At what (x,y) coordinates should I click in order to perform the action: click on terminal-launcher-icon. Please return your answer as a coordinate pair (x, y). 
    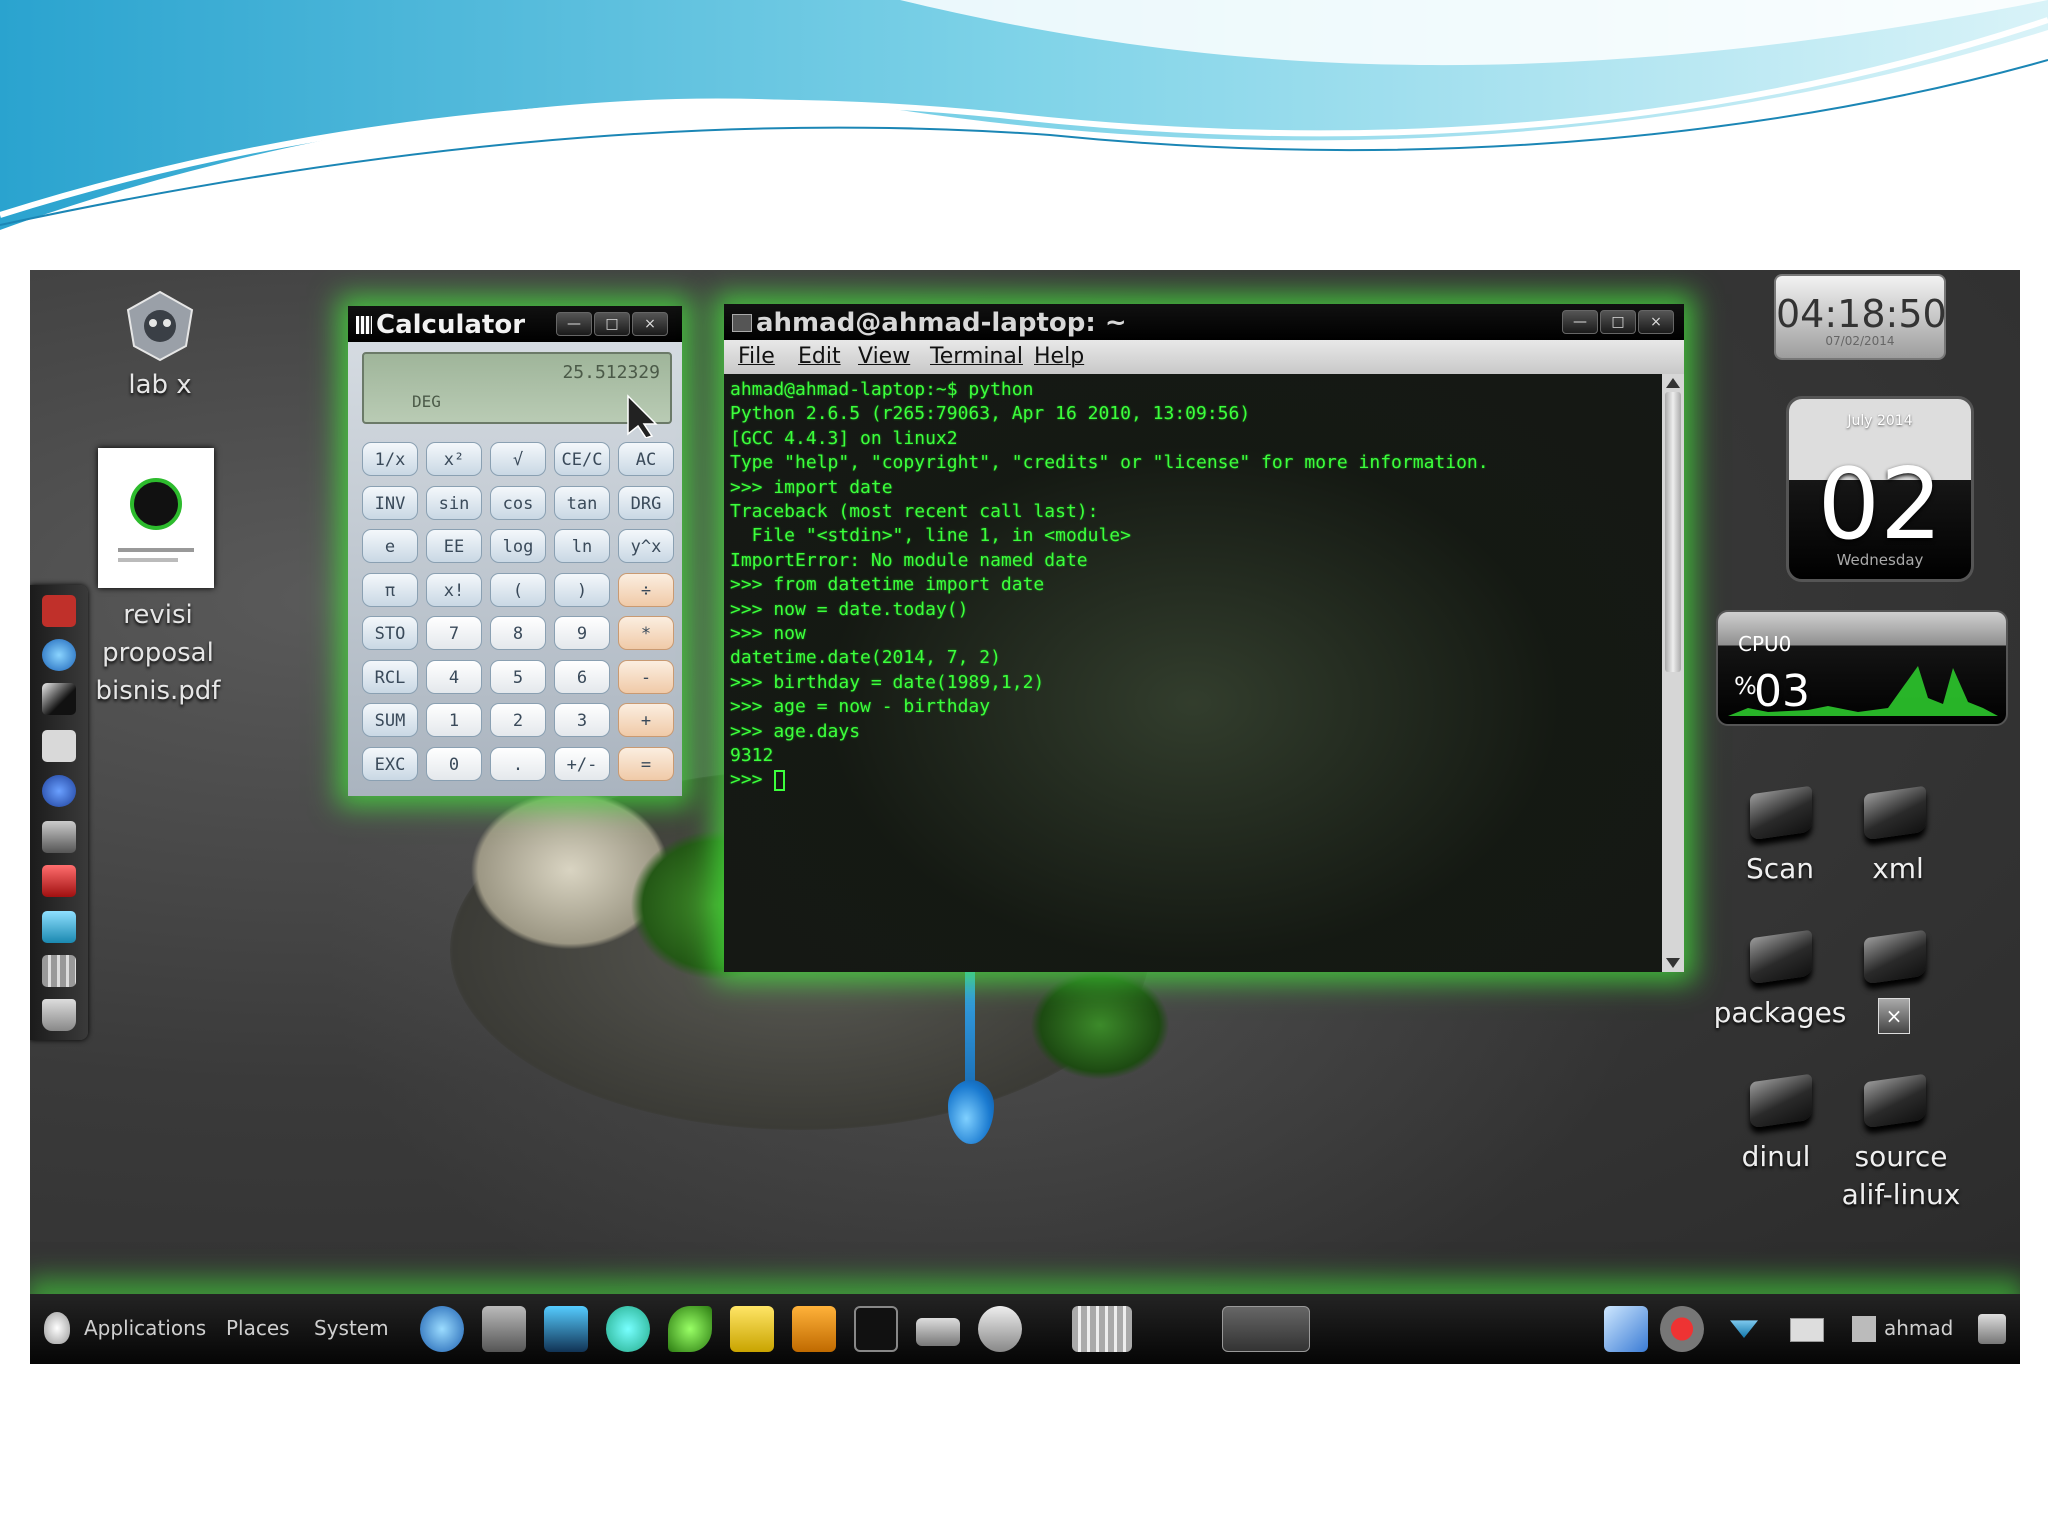
    Looking at the image, I should click on (876, 1329).